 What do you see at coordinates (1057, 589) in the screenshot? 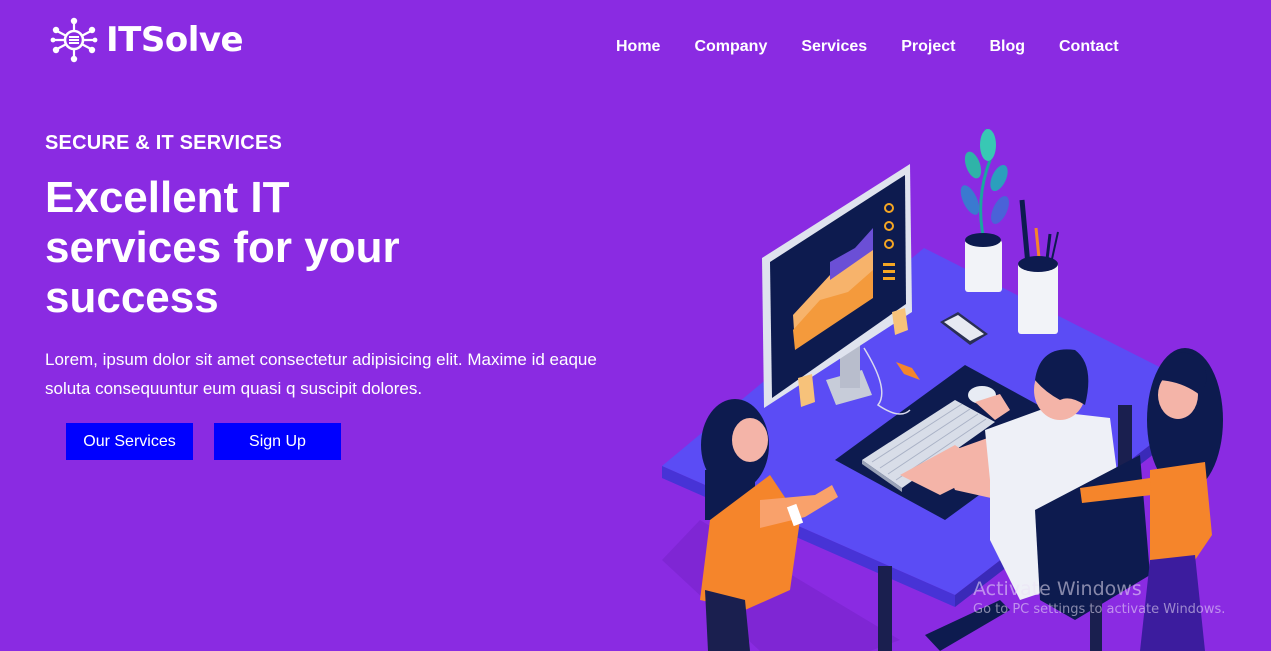
I see `watermark-title: Activate Windows` at bounding box center [1057, 589].